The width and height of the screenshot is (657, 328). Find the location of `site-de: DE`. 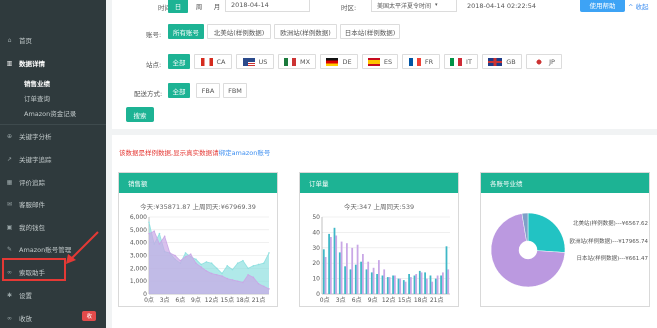

site-de: DE is located at coordinates (339, 61).